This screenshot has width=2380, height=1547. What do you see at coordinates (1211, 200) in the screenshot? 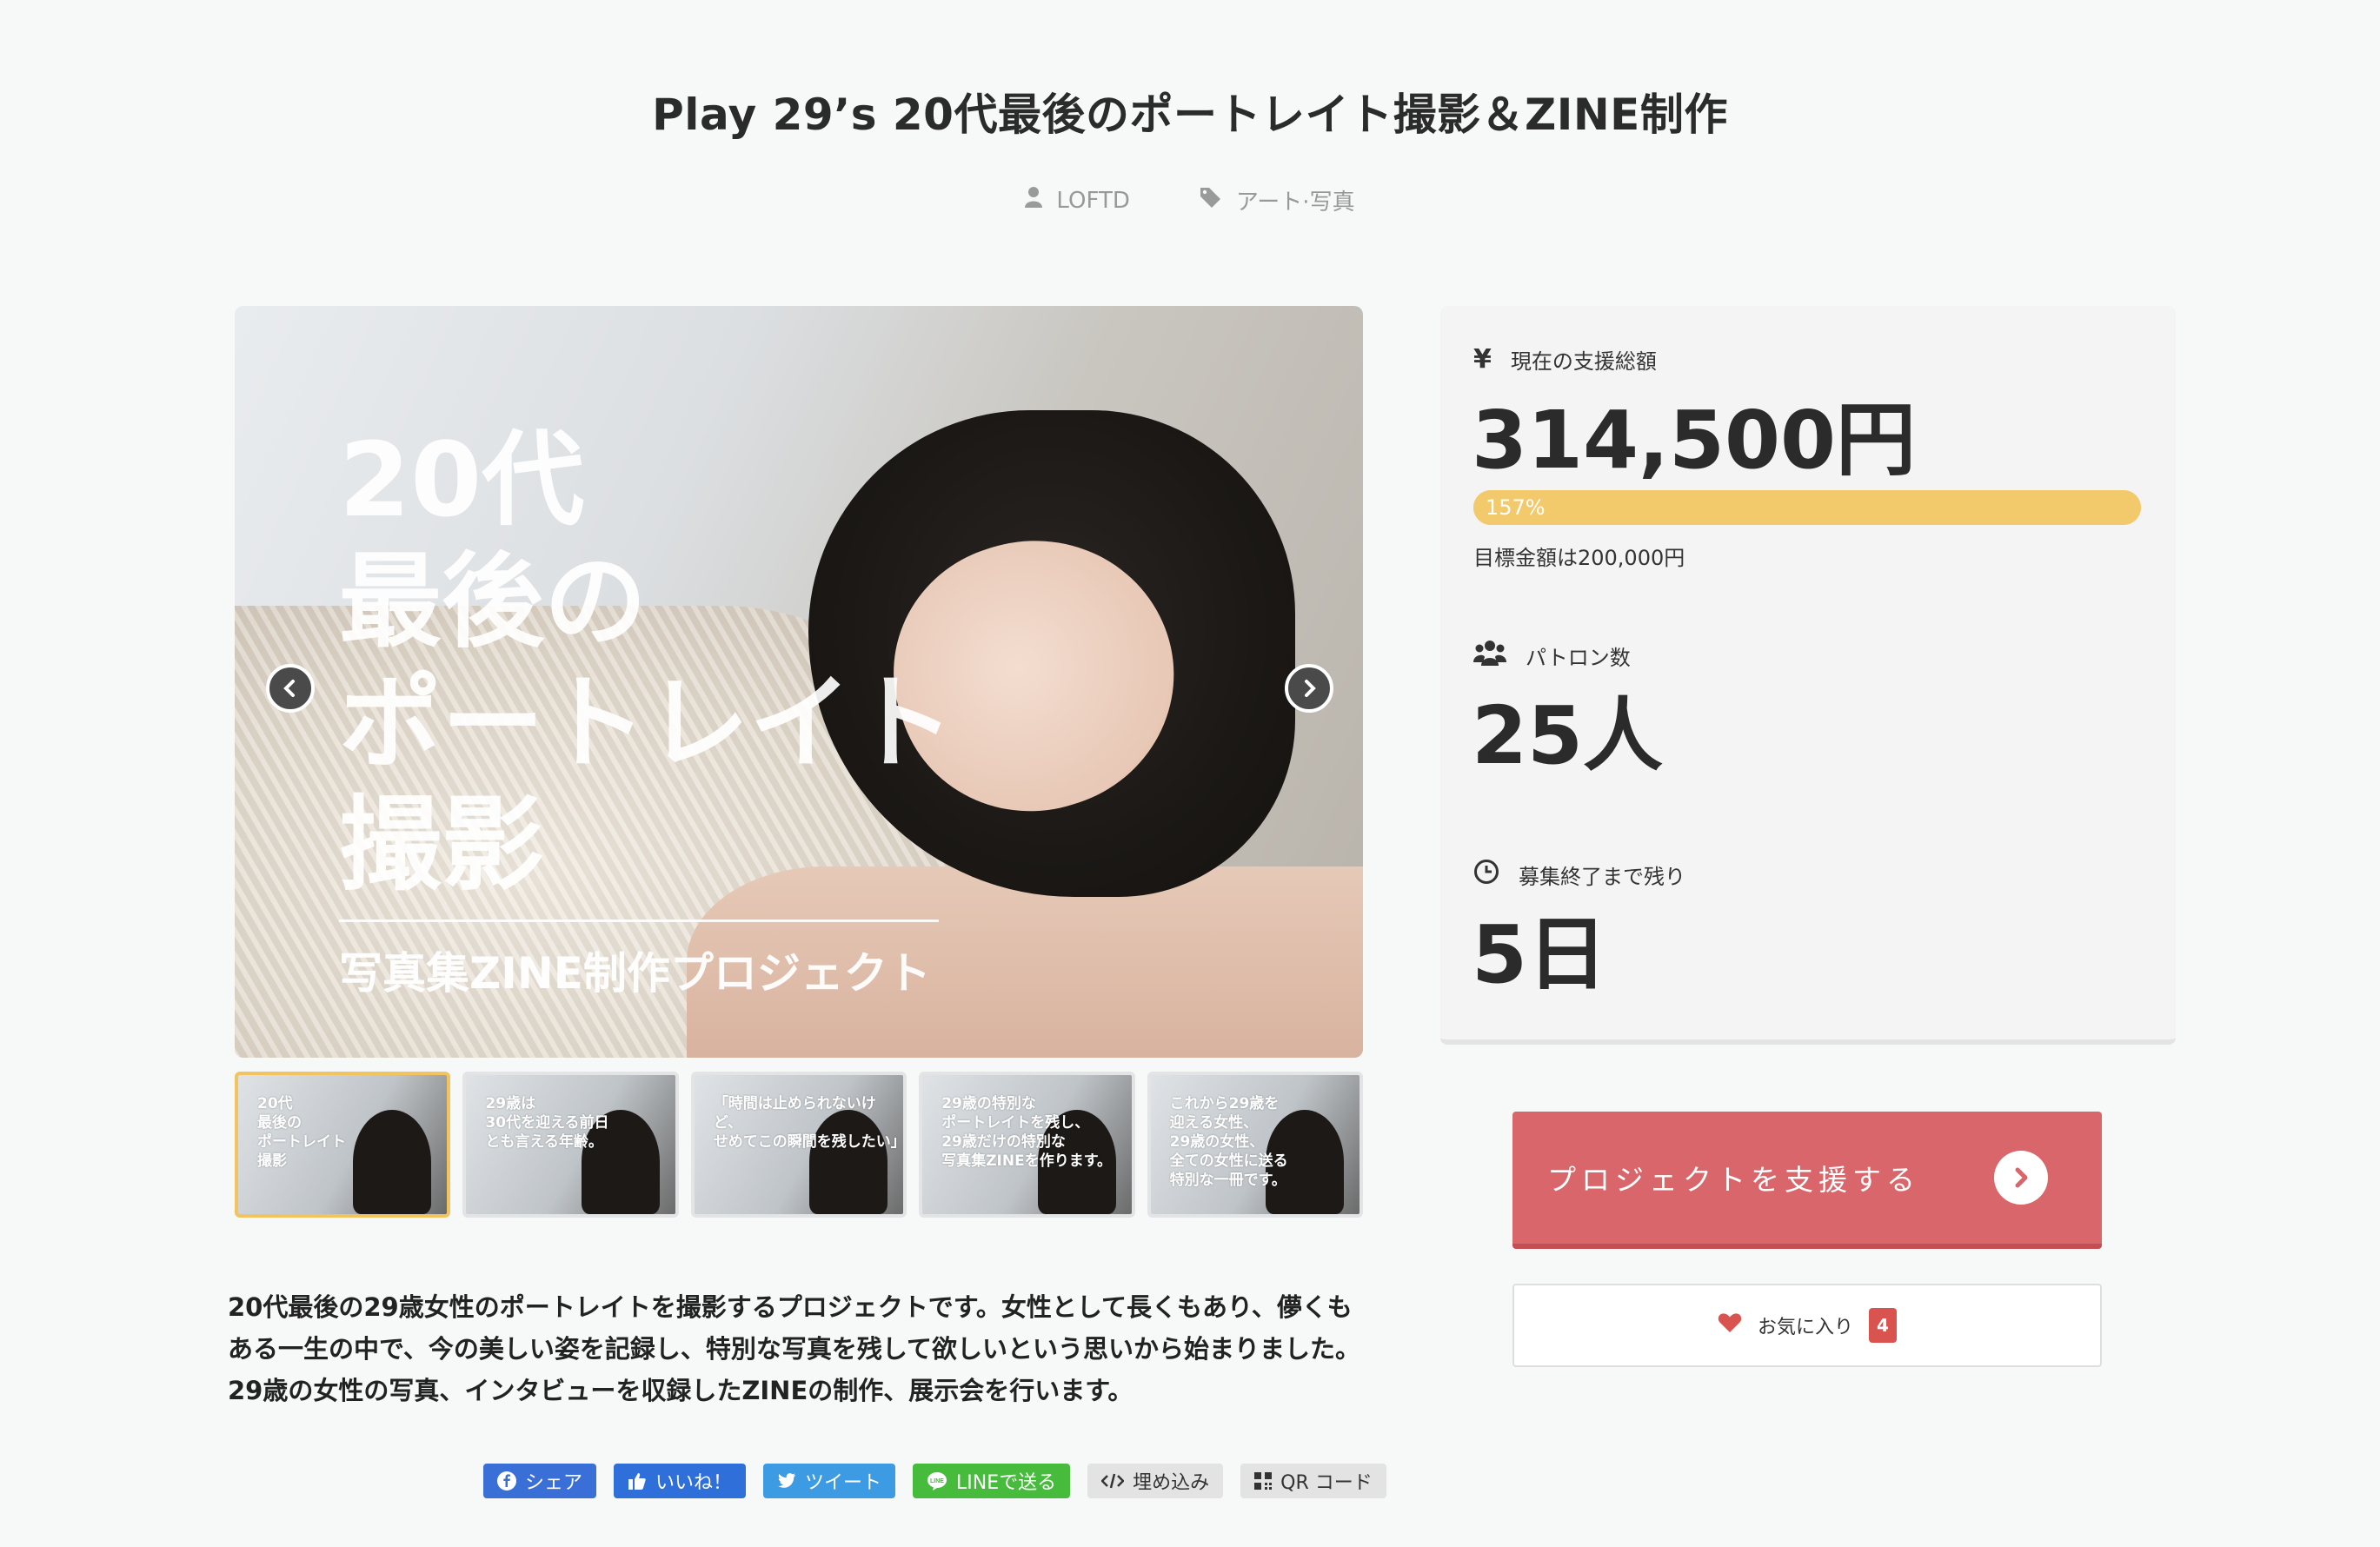
I see `tag-icon` at bounding box center [1211, 200].